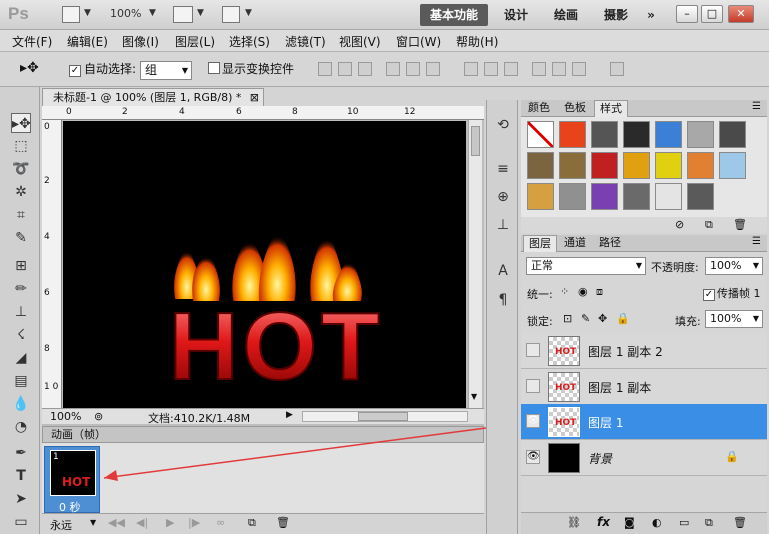  I want to click on duplicate-frame-icon: ⧉, so click(252, 523).